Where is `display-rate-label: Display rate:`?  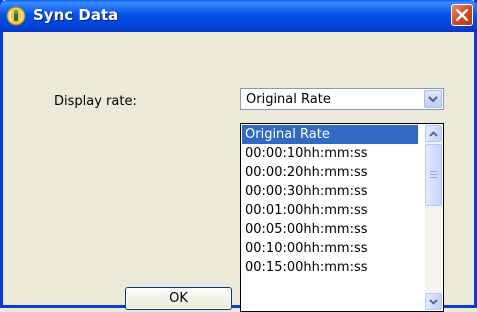 display-rate-label: Display rate: is located at coordinates (95, 101).